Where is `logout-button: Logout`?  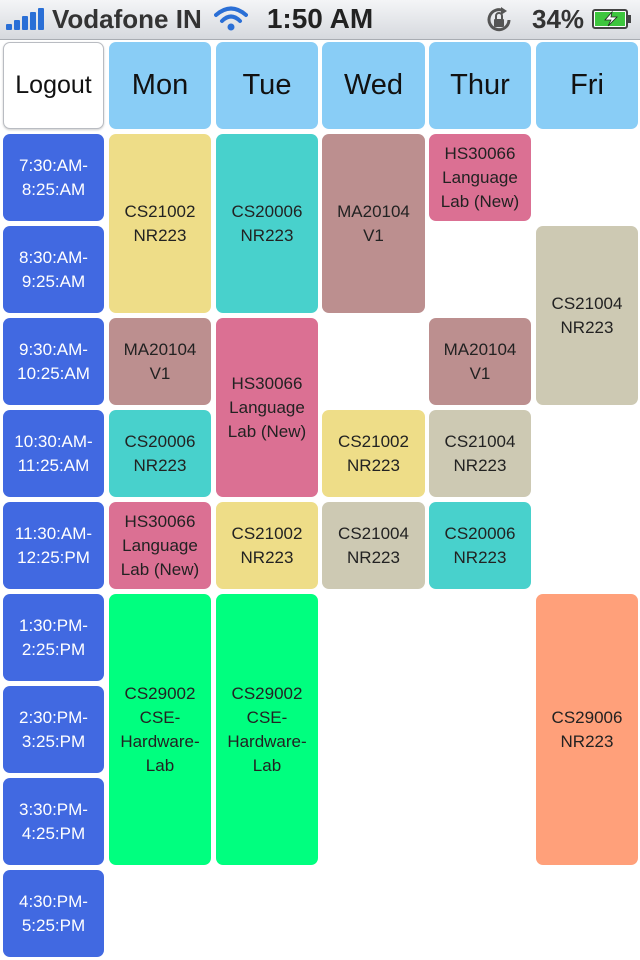 logout-button: Logout is located at coordinates (53, 85).